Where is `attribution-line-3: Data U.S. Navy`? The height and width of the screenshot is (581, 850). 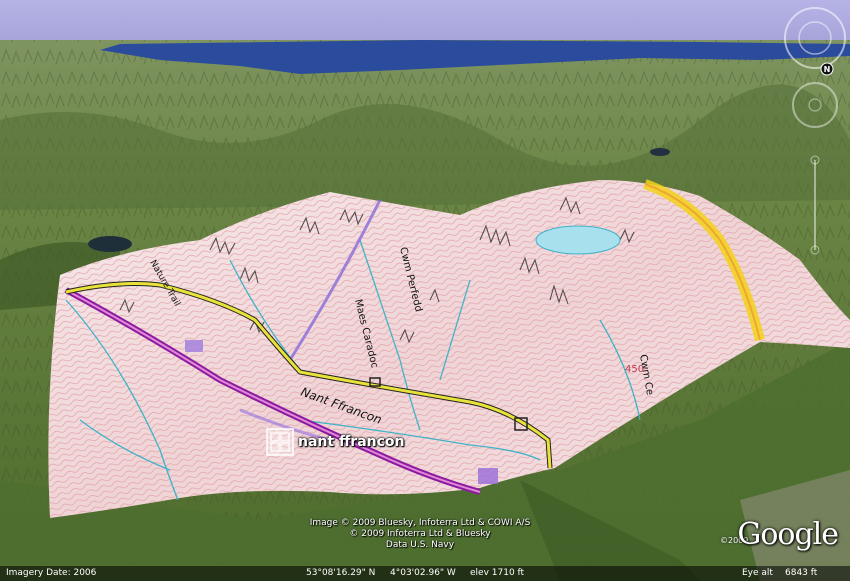 attribution-line-3: Data U.S. Navy is located at coordinates (420, 545).